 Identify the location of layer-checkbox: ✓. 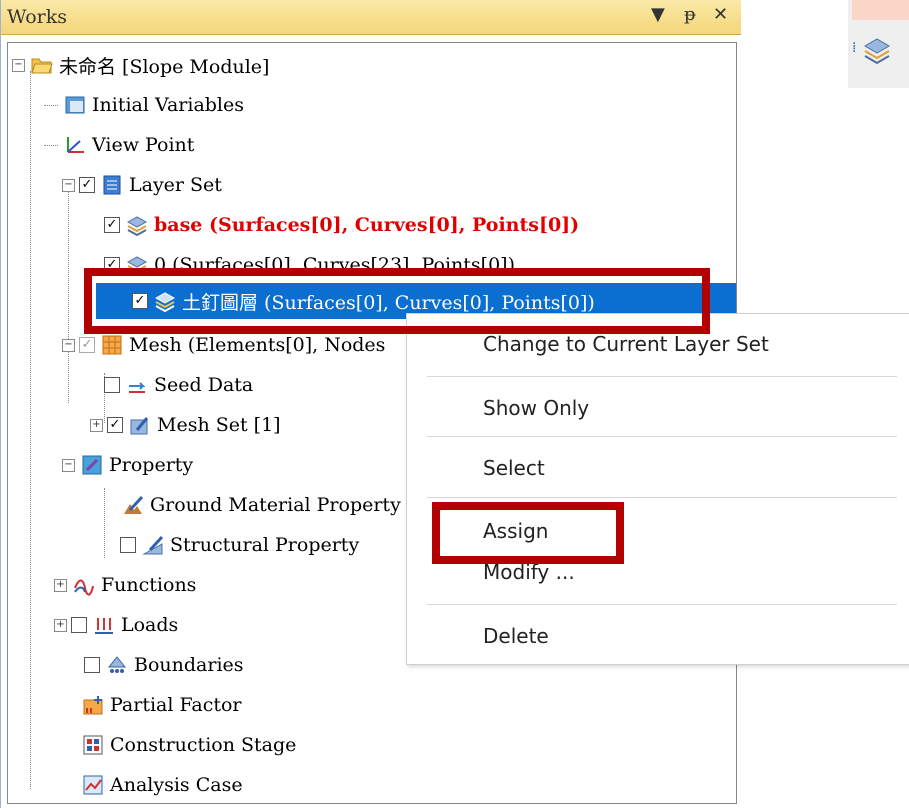
(112, 225).